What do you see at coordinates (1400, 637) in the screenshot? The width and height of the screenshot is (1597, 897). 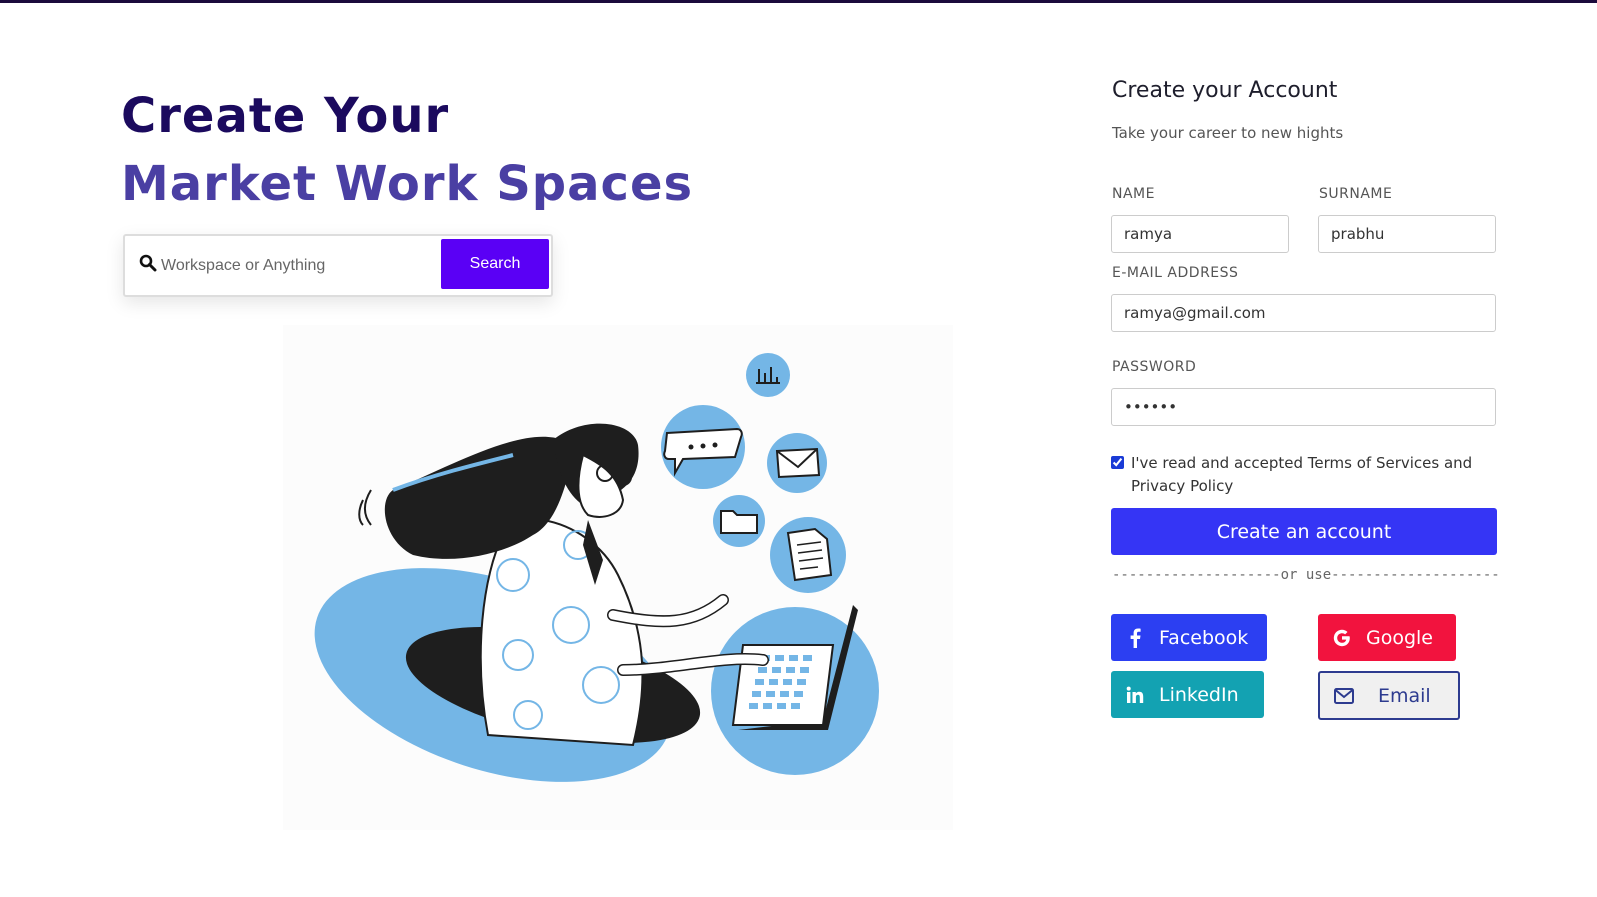 I see `google-label: Google` at bounding box center [1400, 637].